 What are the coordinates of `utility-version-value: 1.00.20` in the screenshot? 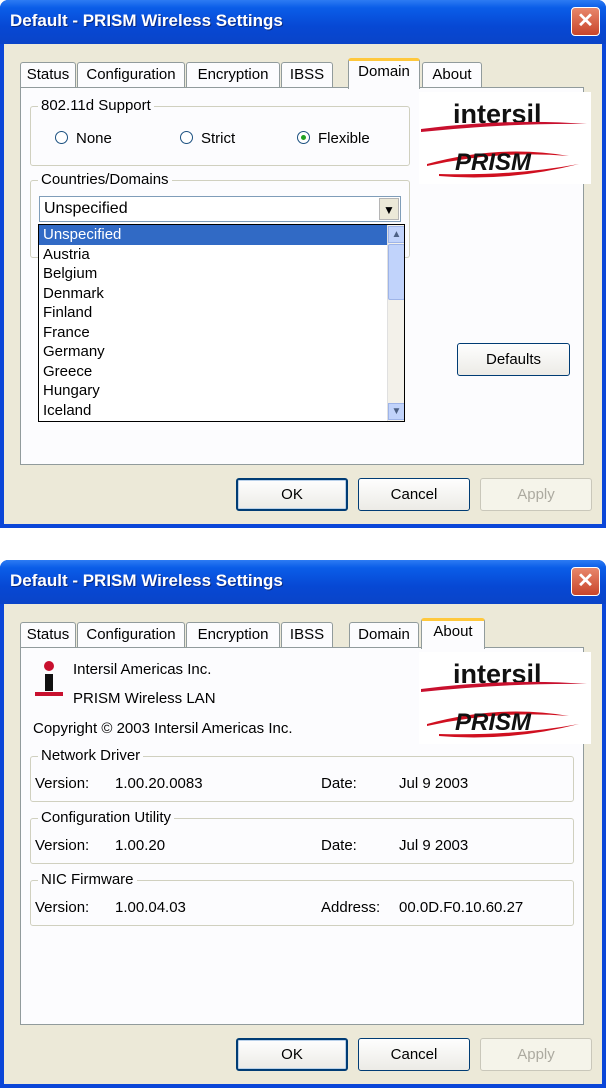 It's located at (140, 845).